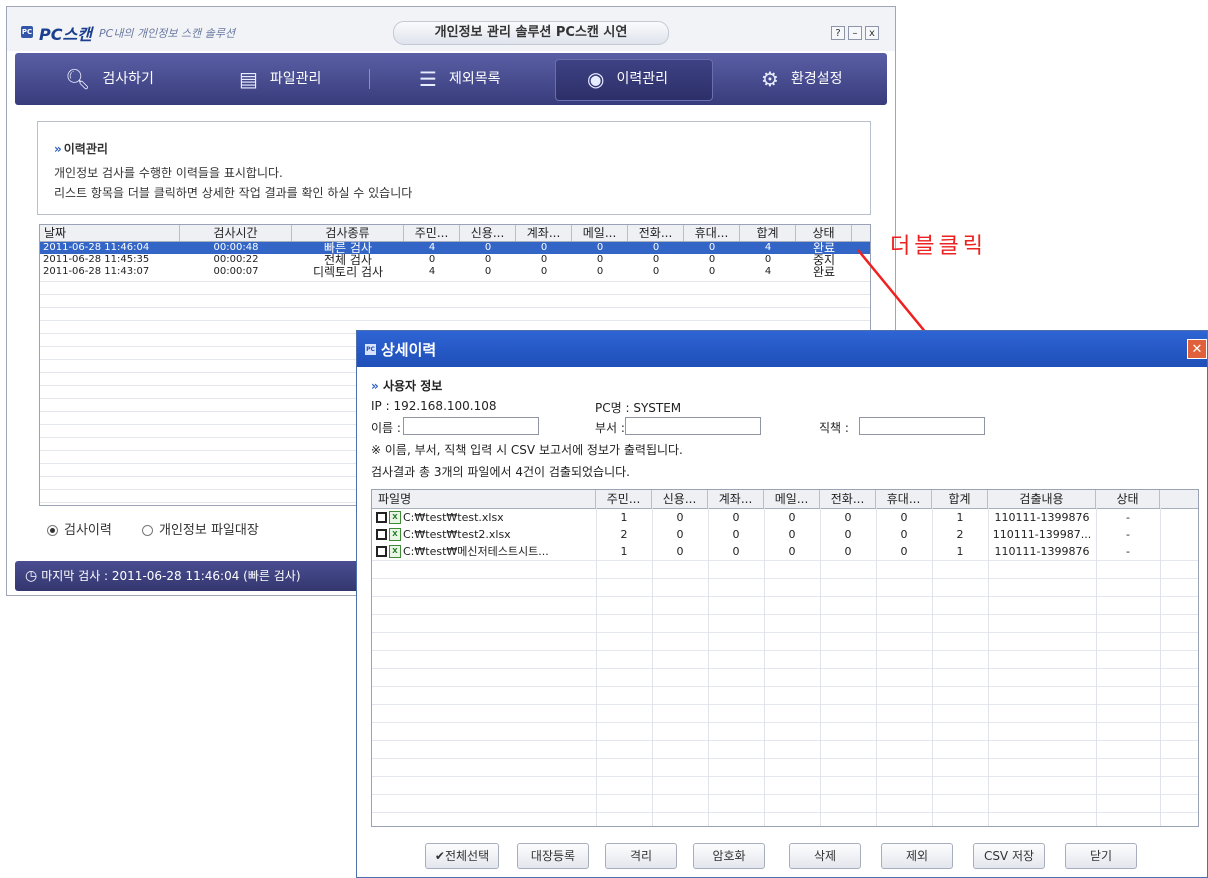 The image size is (1208, 878). Describe the element at coordinates (824, 233) in the screenshot. I see `history-column-header: 상태` at that location.